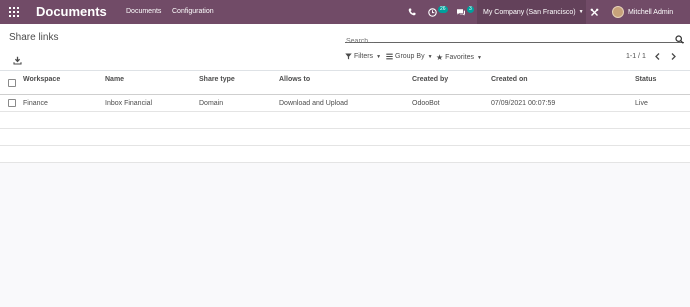  I want to click on star-icon: ★, so click(440, 57).